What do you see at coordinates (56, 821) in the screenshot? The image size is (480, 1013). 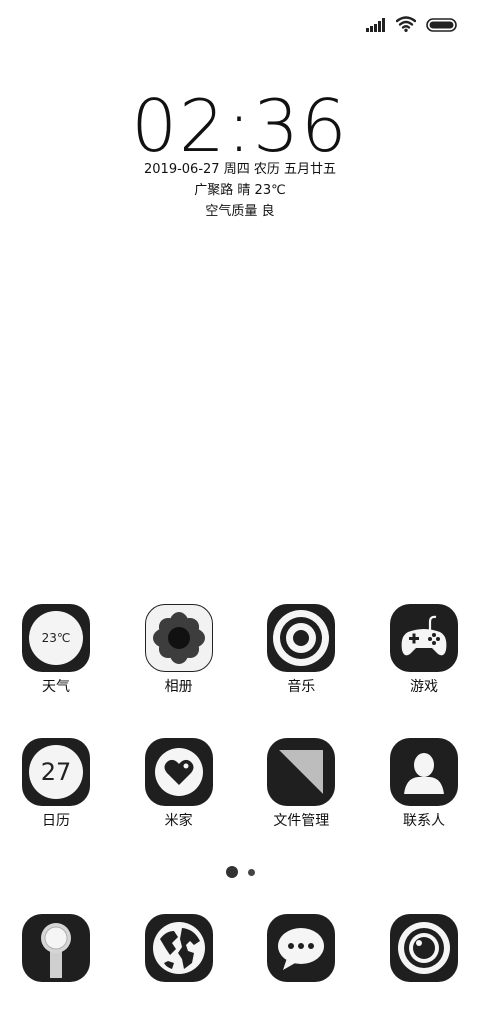 I see `app-label: 日历` at bounding box center [56, 821].